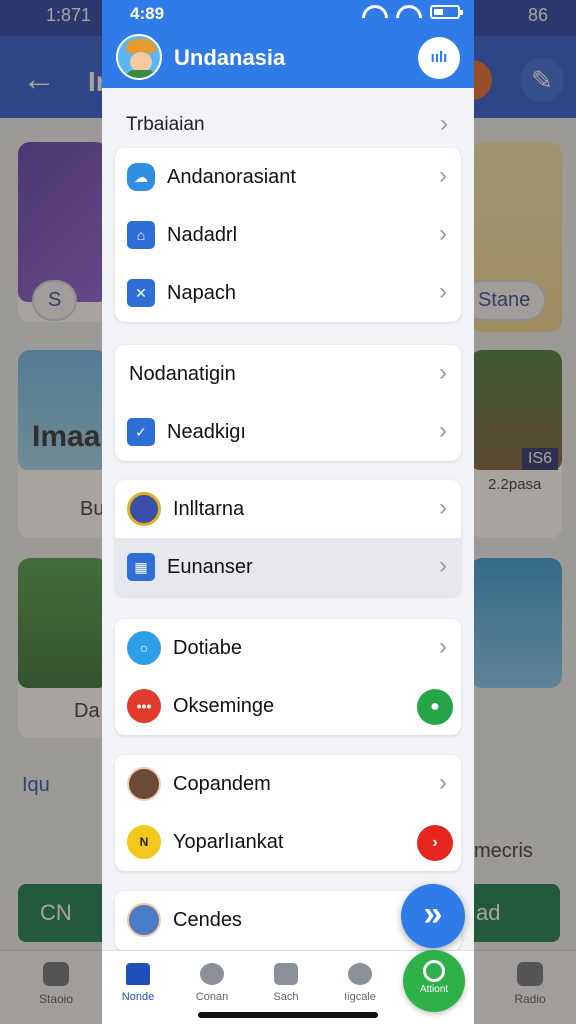 This screenshot has height=1024, width=576. I want to click on menu-item: Copandem ›, so click(288, 784).